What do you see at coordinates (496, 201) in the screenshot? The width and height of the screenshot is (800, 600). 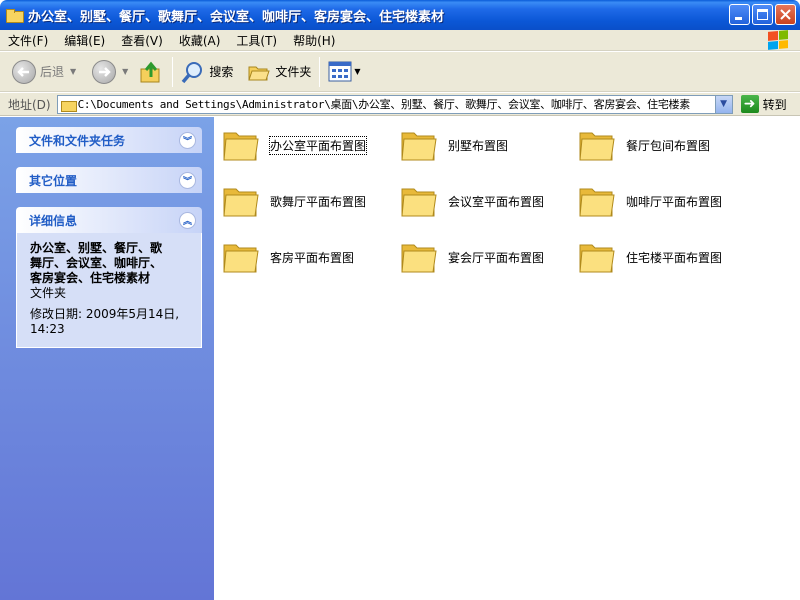 I see `folder-name: 会议室平面布置图` at bounding box center [496, 201].